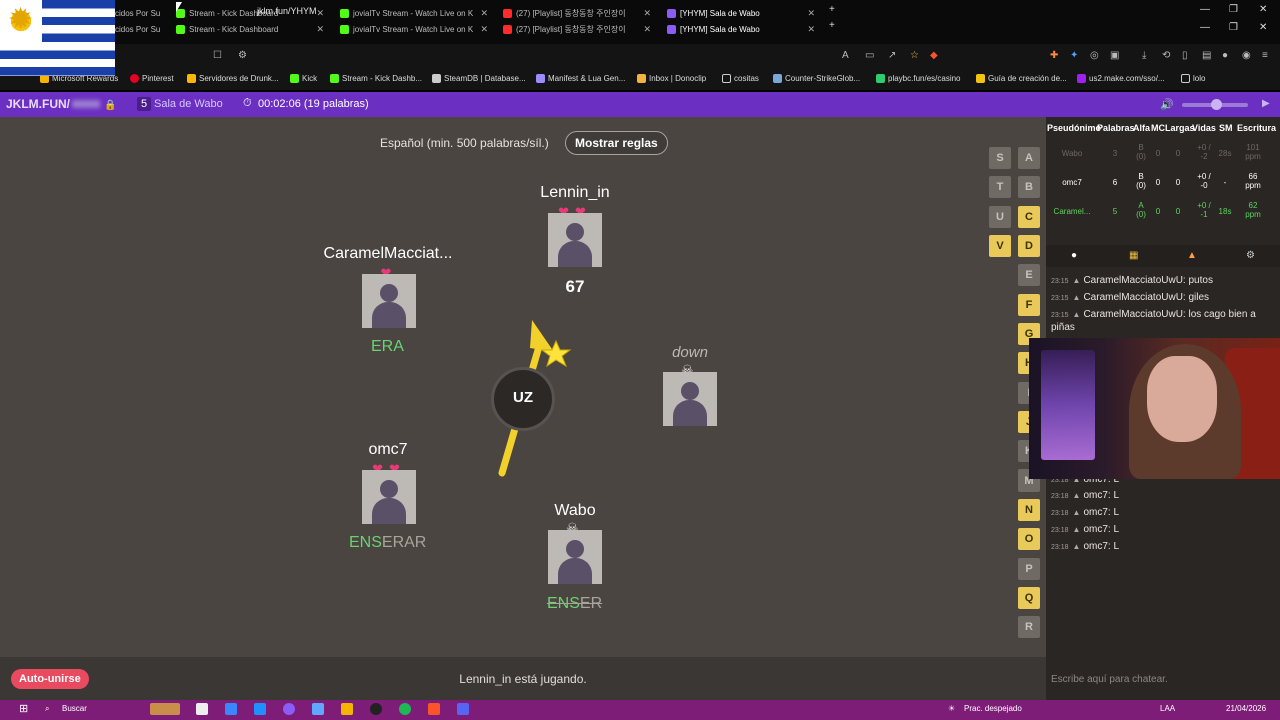  What do you see at coordinates (1166, 55) in the screenshot?
I see `history-icon: ⟲` at bounding box center [1166, 55].